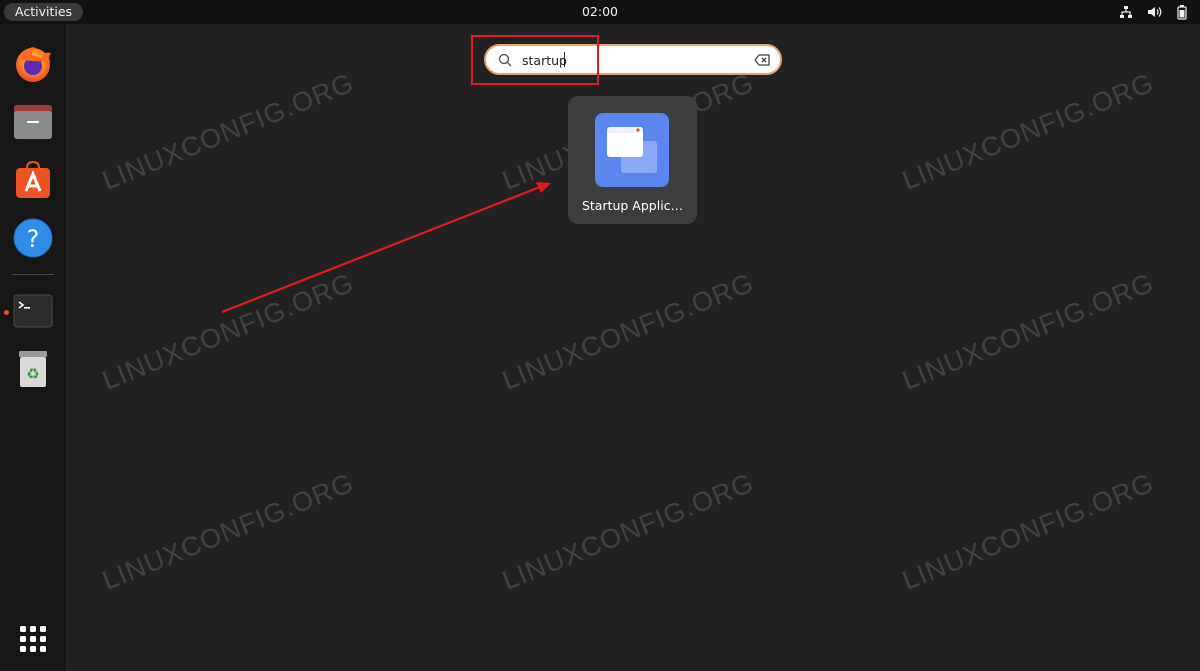  I want to click on dock-item-terminal, so click(33, 311).